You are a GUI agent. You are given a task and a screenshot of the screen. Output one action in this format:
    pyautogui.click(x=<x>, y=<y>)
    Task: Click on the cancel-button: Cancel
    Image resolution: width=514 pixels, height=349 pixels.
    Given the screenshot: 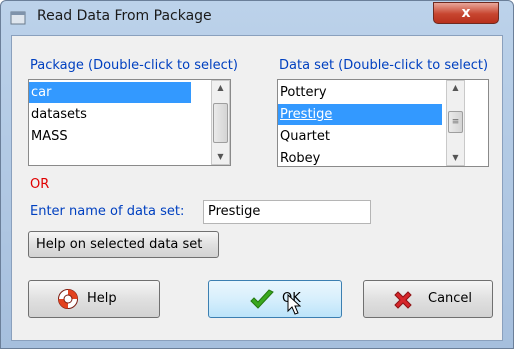 What is the action you would take?
    pyautogui.click(x=428, y=299)
    